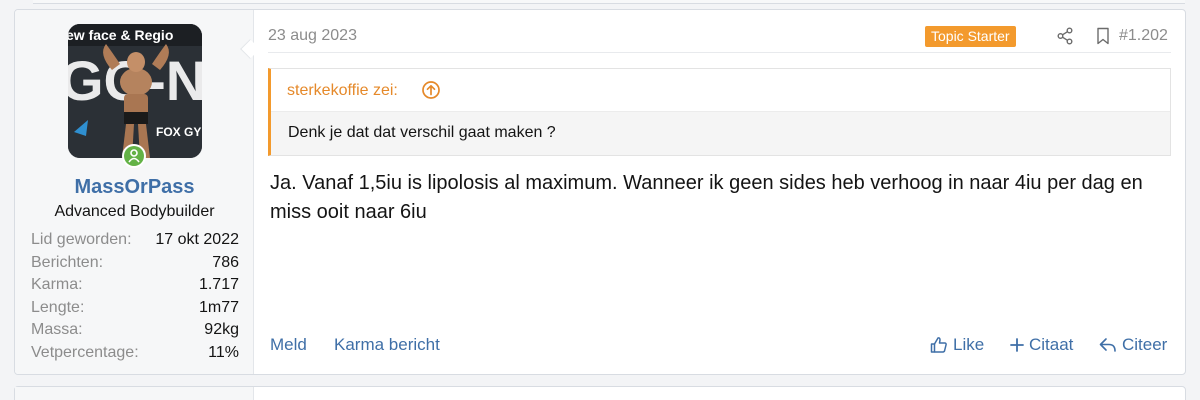  Describe the element at coordinates (719, 52) in the screenshot. I see `header-divider` at that location.